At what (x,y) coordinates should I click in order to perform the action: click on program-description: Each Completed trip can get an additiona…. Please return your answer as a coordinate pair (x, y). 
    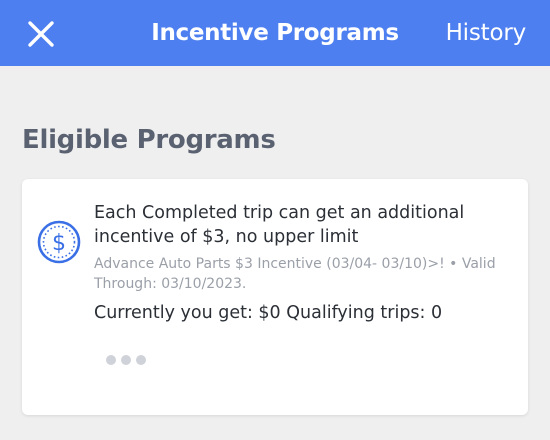
    Looking at the image, I should click on (279, 225).